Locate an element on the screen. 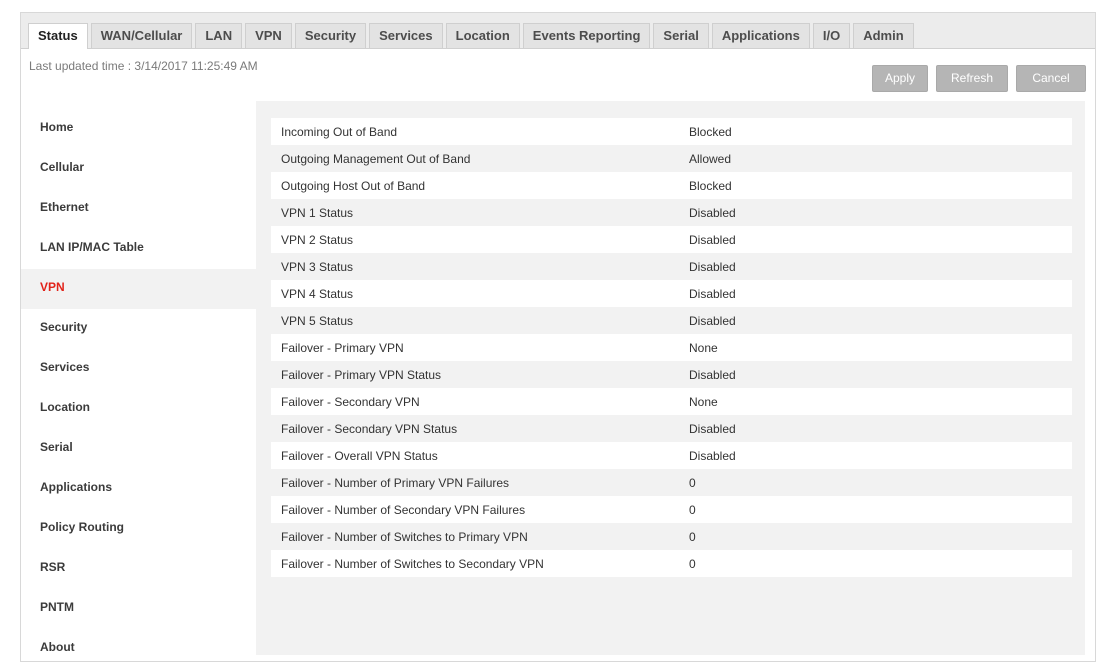  sidebar-item-location: Location is located at coordinates (138, 409).